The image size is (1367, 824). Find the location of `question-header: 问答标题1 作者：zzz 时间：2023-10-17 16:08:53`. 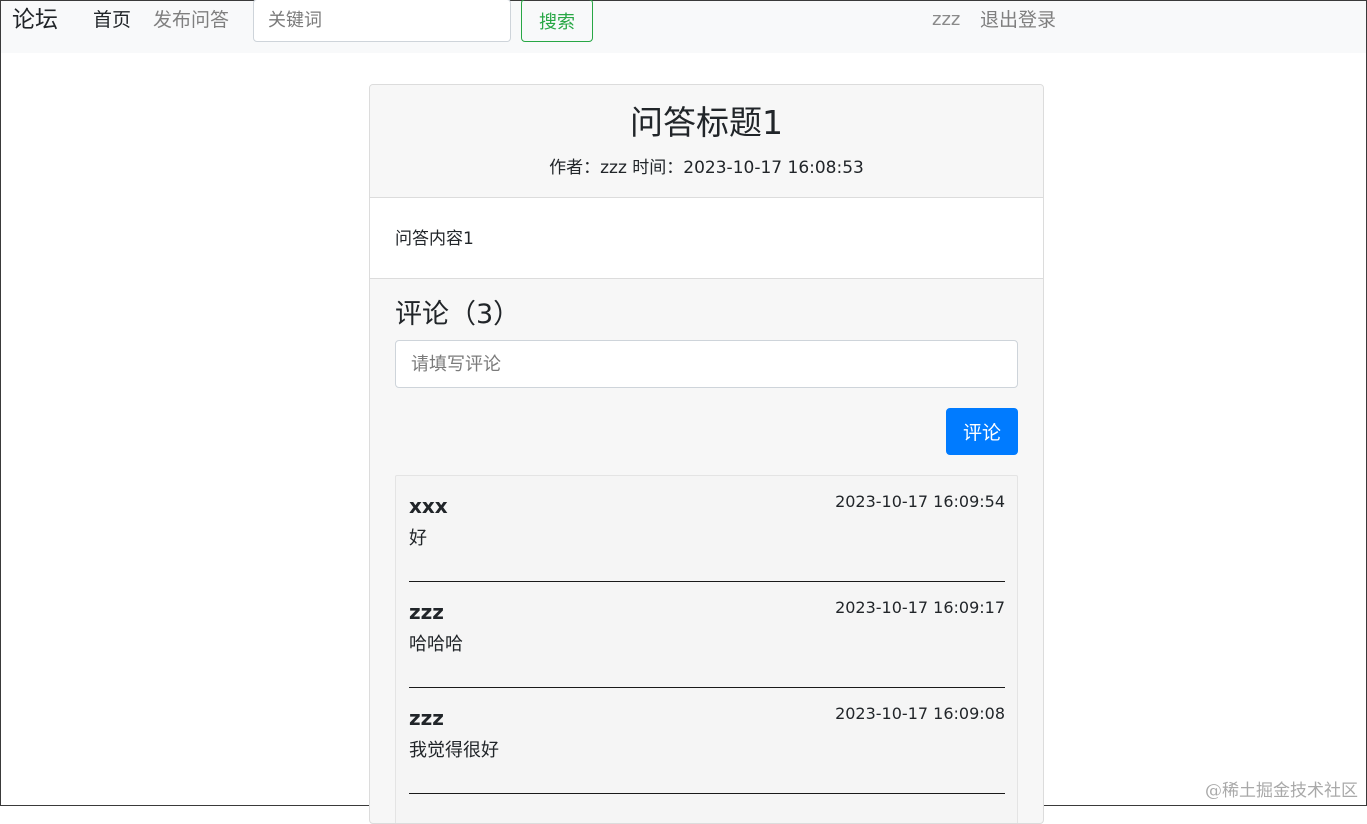

question-header: 问答标题1 作者：zzz 时间：2023-10-17 16:08:53 is located at coordinates (706, 141).